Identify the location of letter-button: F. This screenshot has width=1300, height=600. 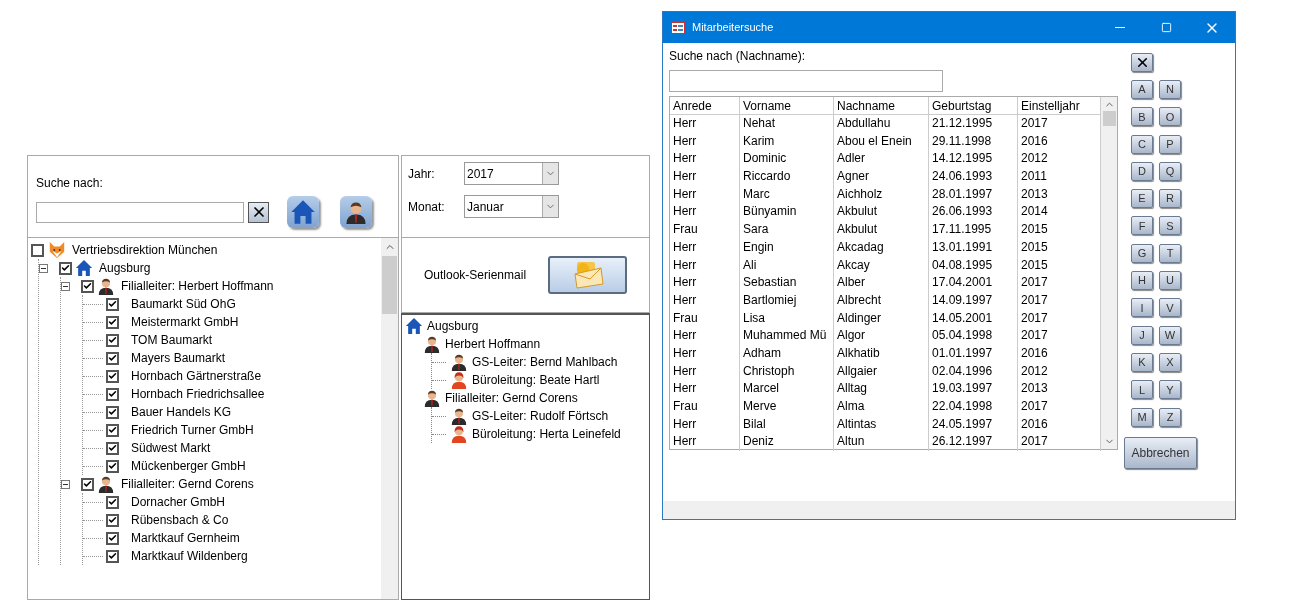
(1142, 226).